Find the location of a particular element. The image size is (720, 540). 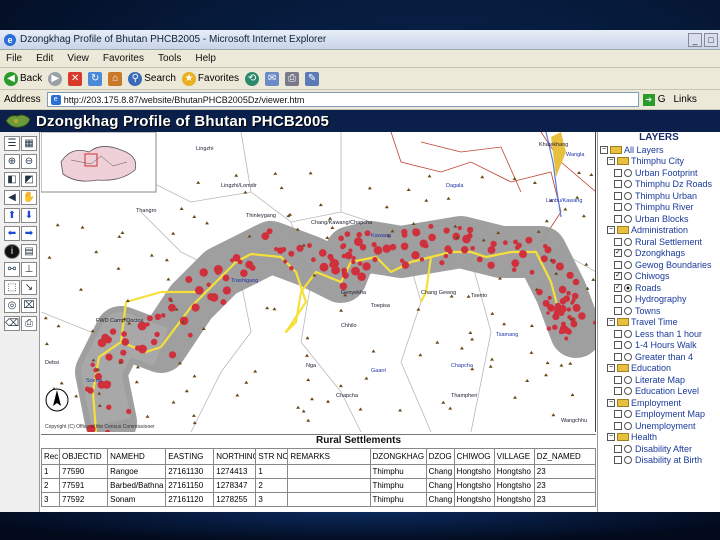

layer-group-row: − Thimphu City is located at coordinates (659, 162).